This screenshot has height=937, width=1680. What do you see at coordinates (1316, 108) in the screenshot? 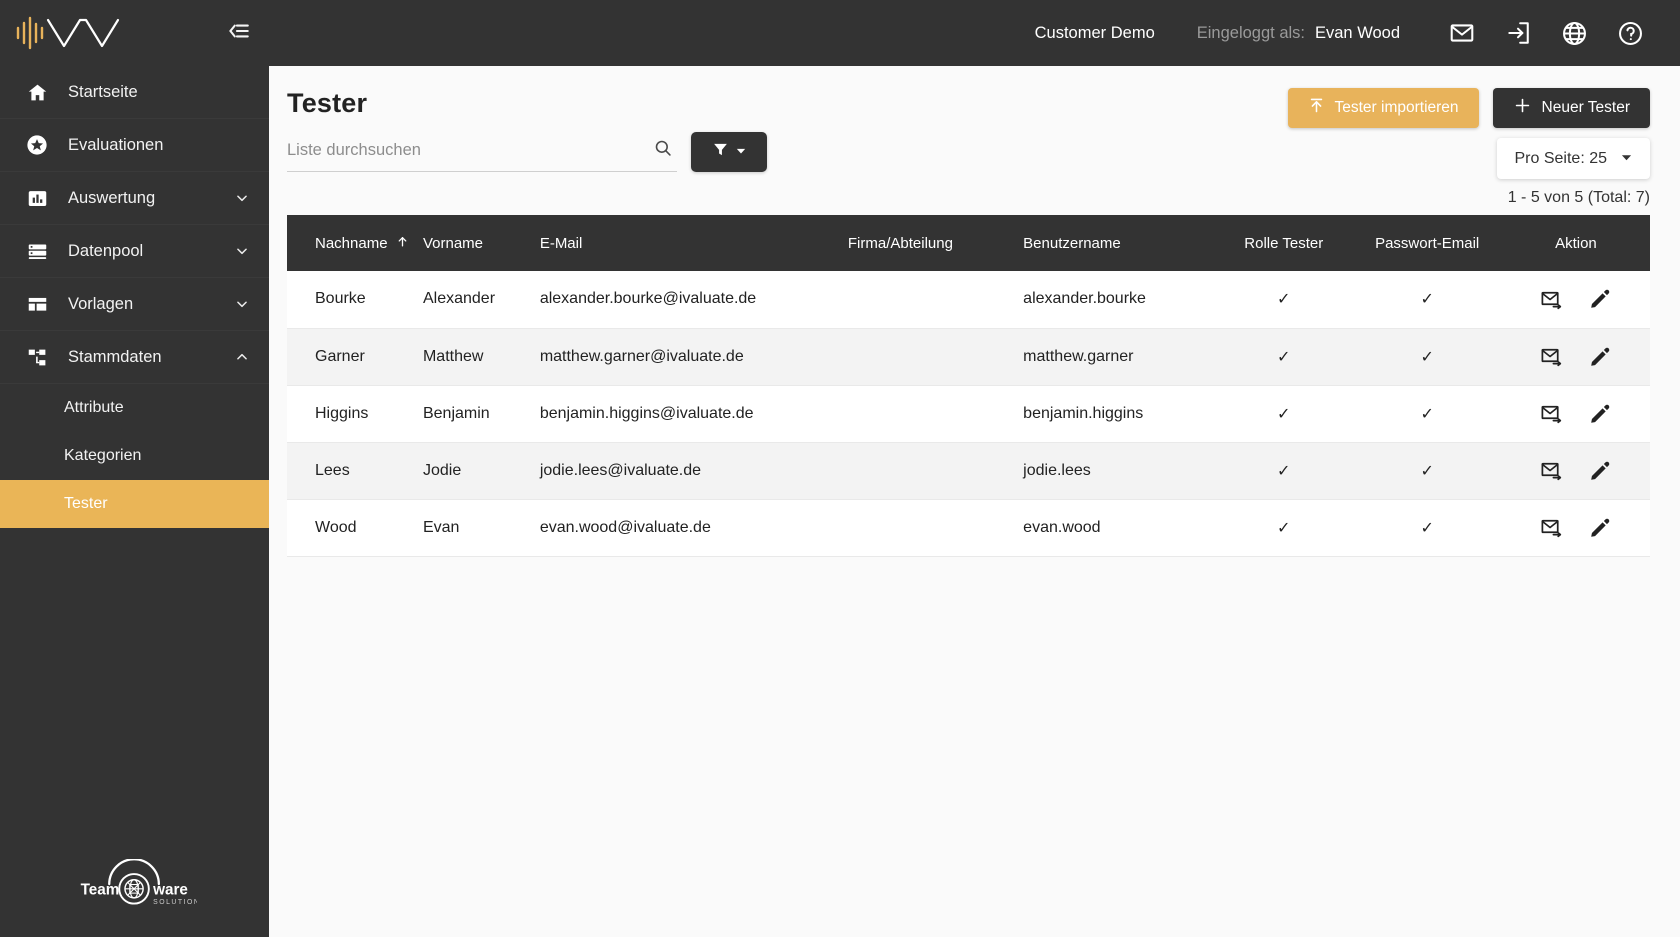
I see `upload-icon` at bounding box center [1316, 108].